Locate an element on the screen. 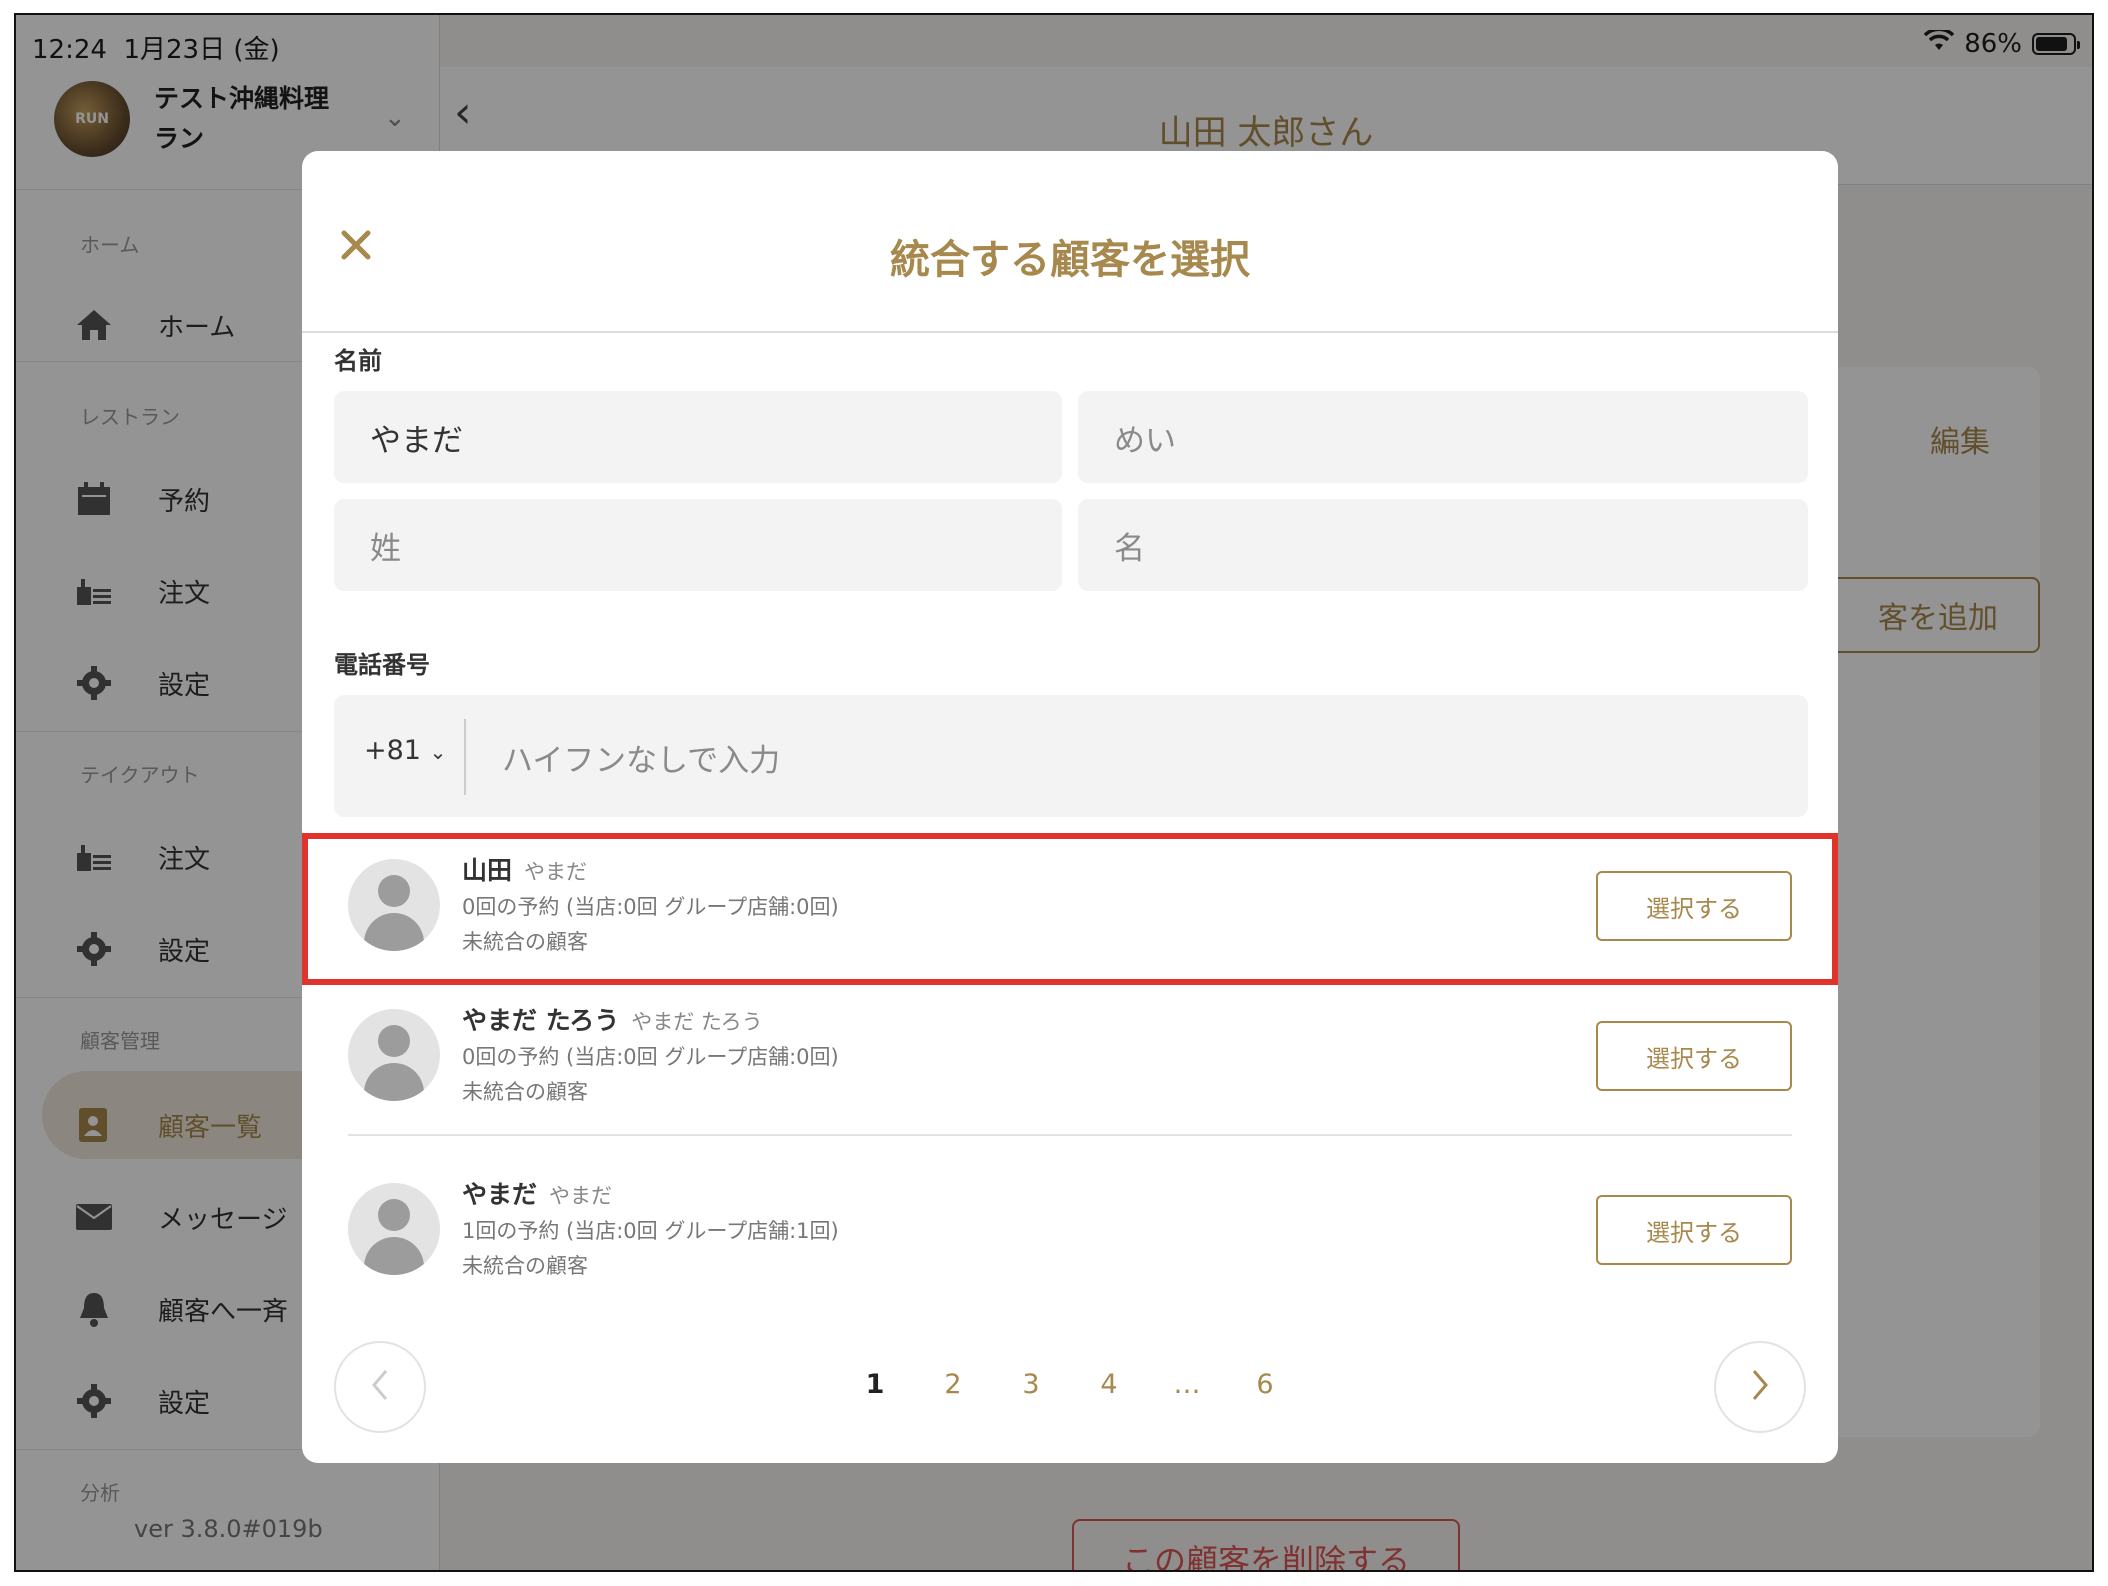 The width and height of the screenshot is (2108, 1586). reservation-count: 0回の予約 (当店:0回 グループ店舗:0回) is located at coordinates (650, 1057).